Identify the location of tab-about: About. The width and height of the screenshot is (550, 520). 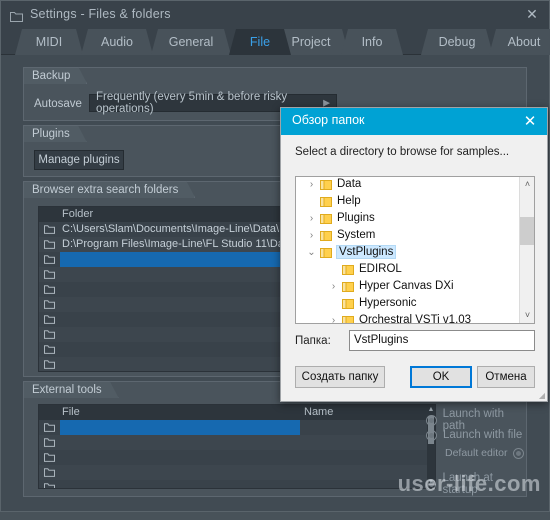
(519, 42).